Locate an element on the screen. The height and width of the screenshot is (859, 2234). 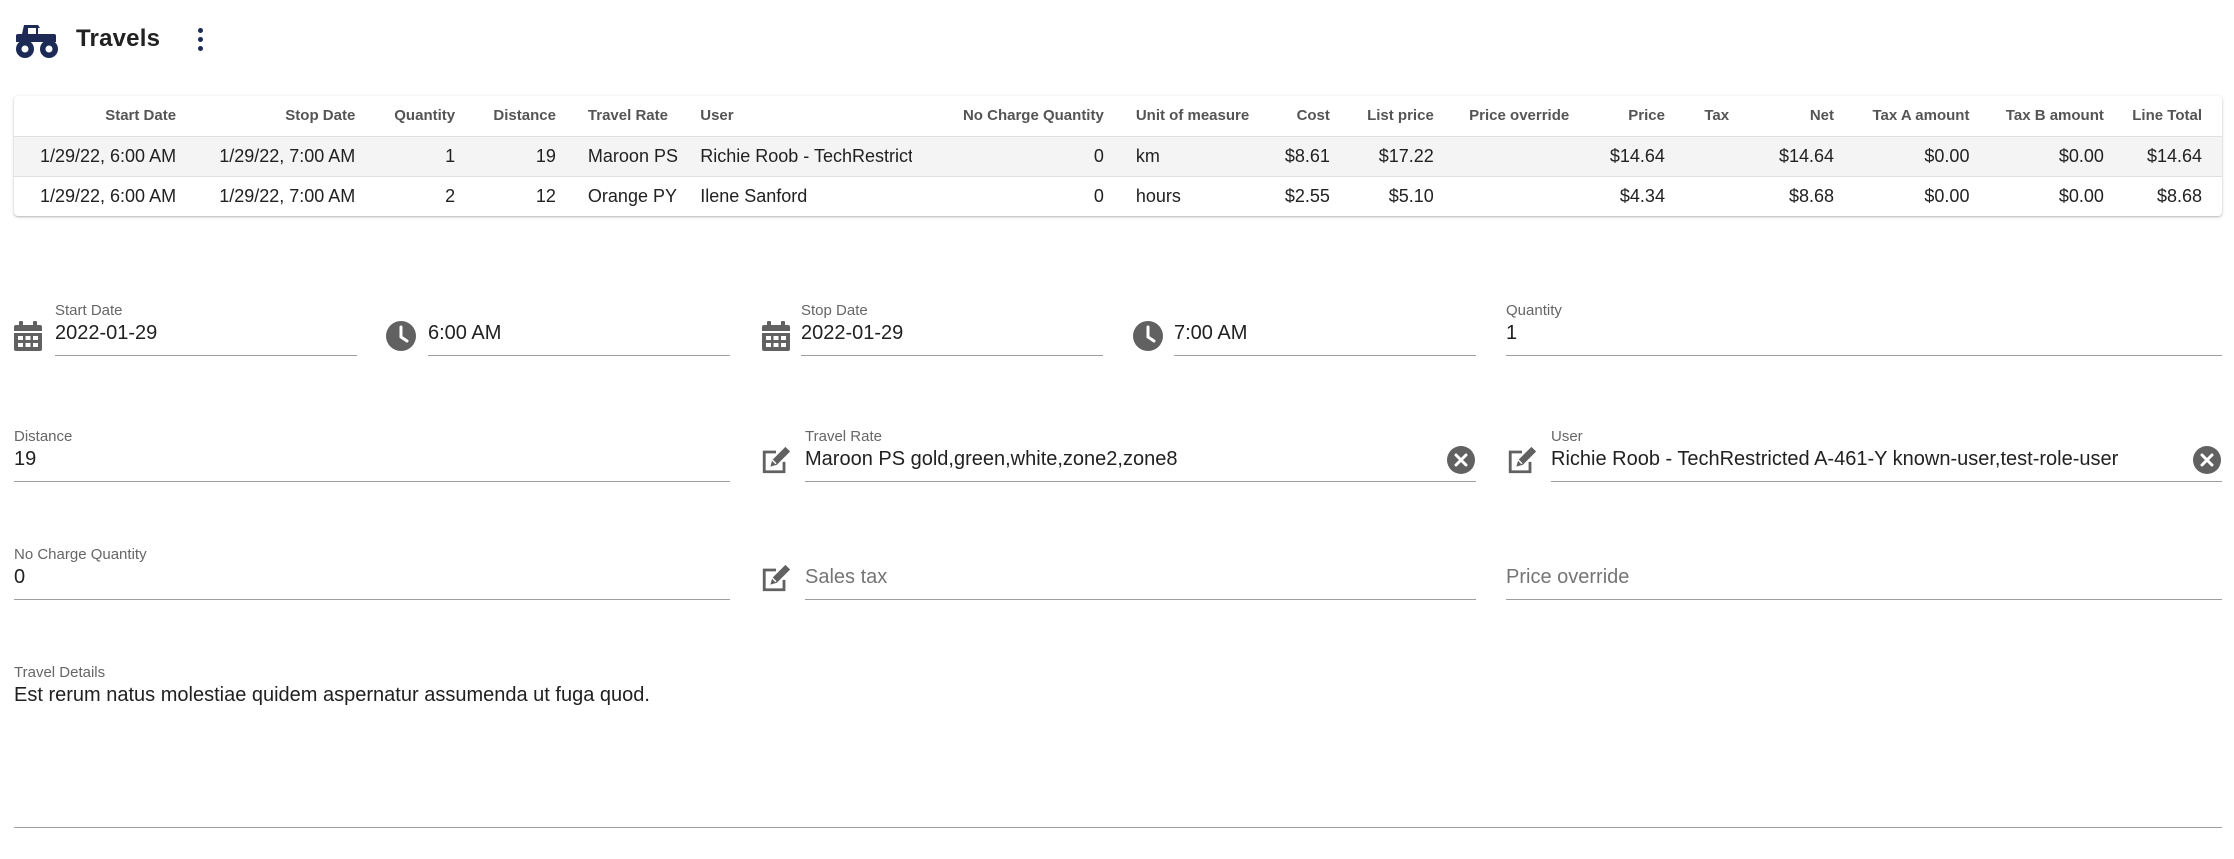
cell-distance: 19 is located at coordinates (513, 155).